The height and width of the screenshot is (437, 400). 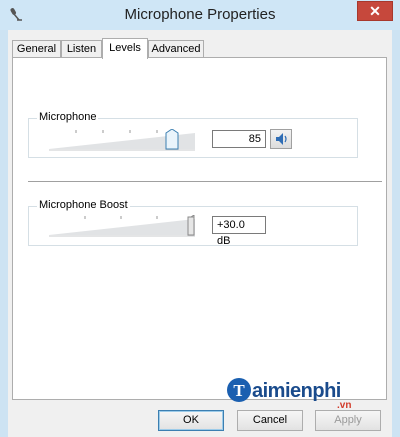 I want to click on microphone-group: Microphone 85, so click(x=193, y=134).